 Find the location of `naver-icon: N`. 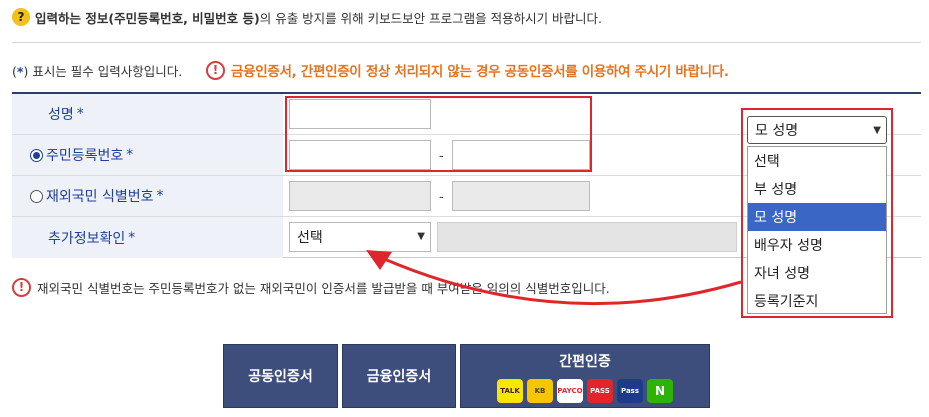

naver-icon: N is located at coordinates (660, 391).